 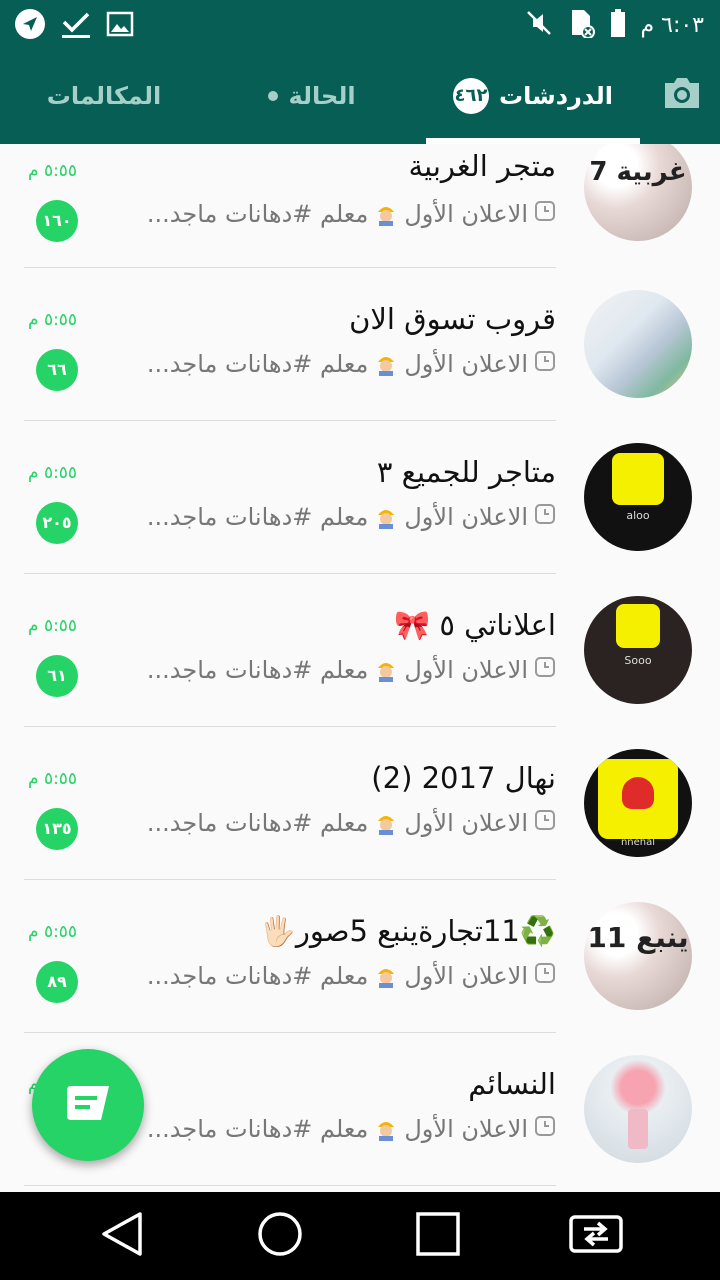 I want to click on home-button, so click(x=280, y=1236).